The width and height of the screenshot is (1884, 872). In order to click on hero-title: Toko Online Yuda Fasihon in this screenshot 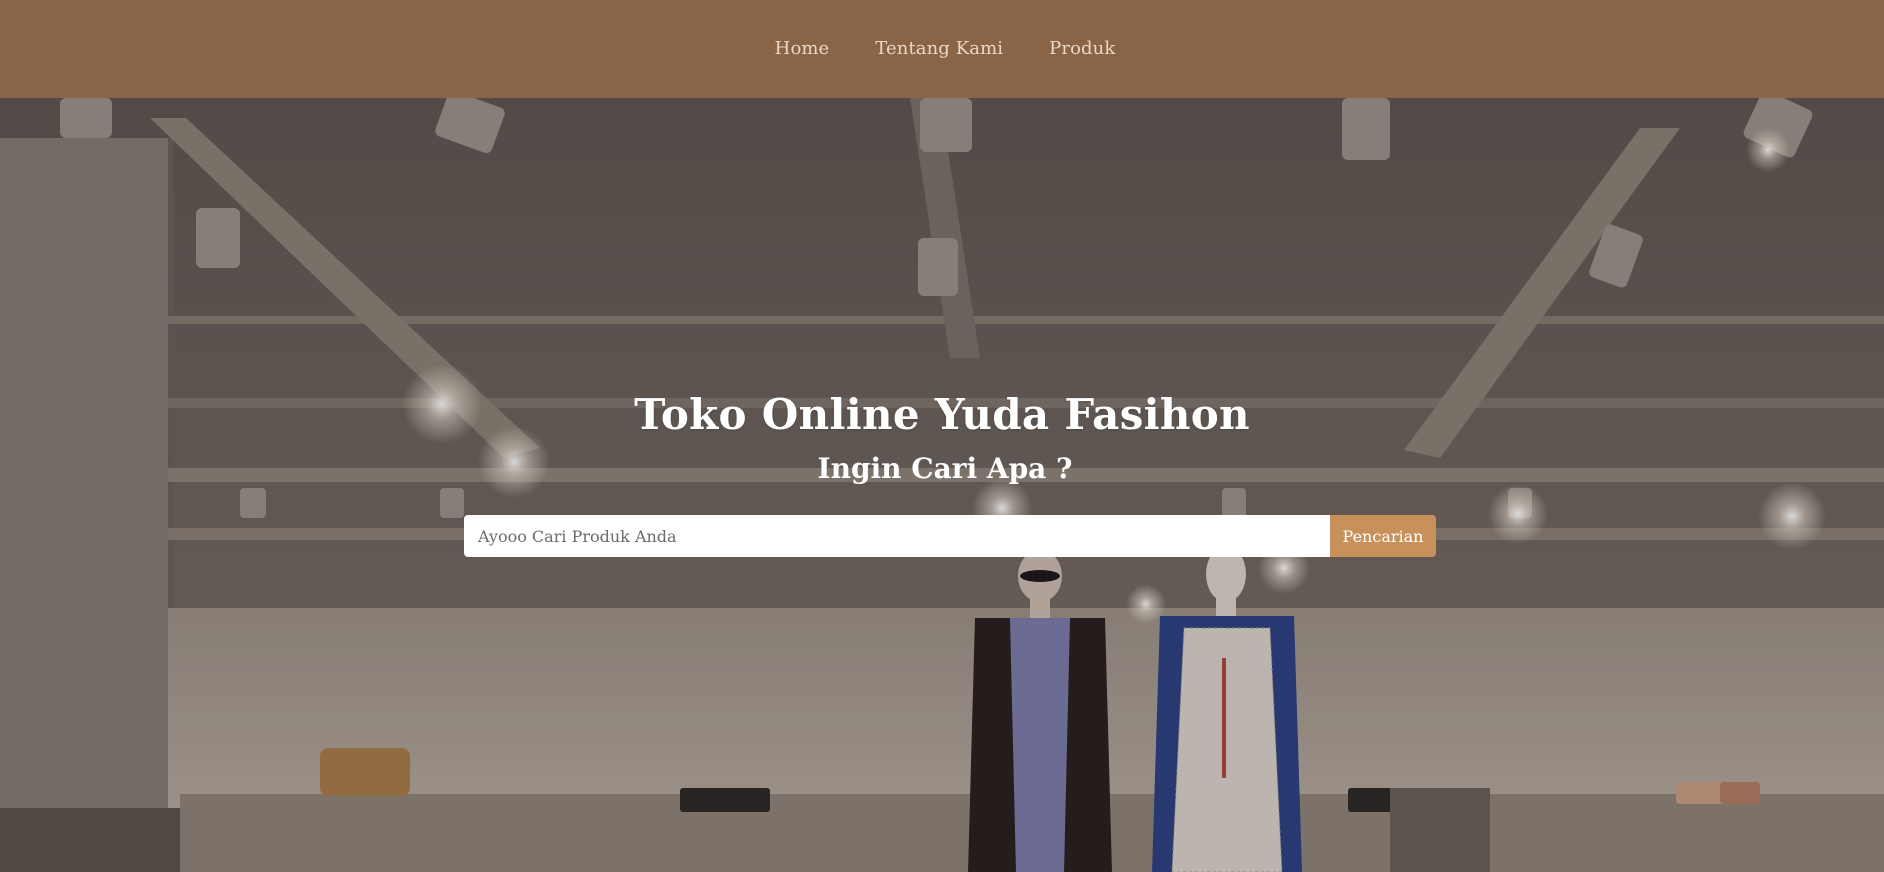, I will do `click(942, 414)`.